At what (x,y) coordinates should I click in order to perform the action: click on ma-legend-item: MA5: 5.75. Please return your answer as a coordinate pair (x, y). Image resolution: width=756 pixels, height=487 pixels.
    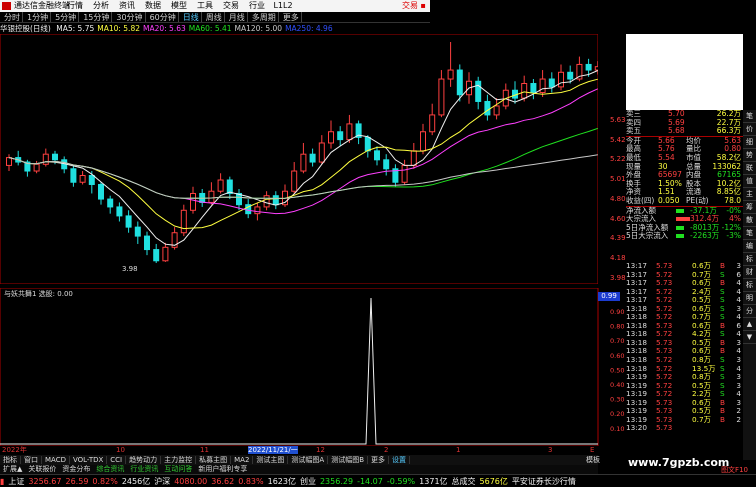
    Looking at the image, I should click on (75, 28).